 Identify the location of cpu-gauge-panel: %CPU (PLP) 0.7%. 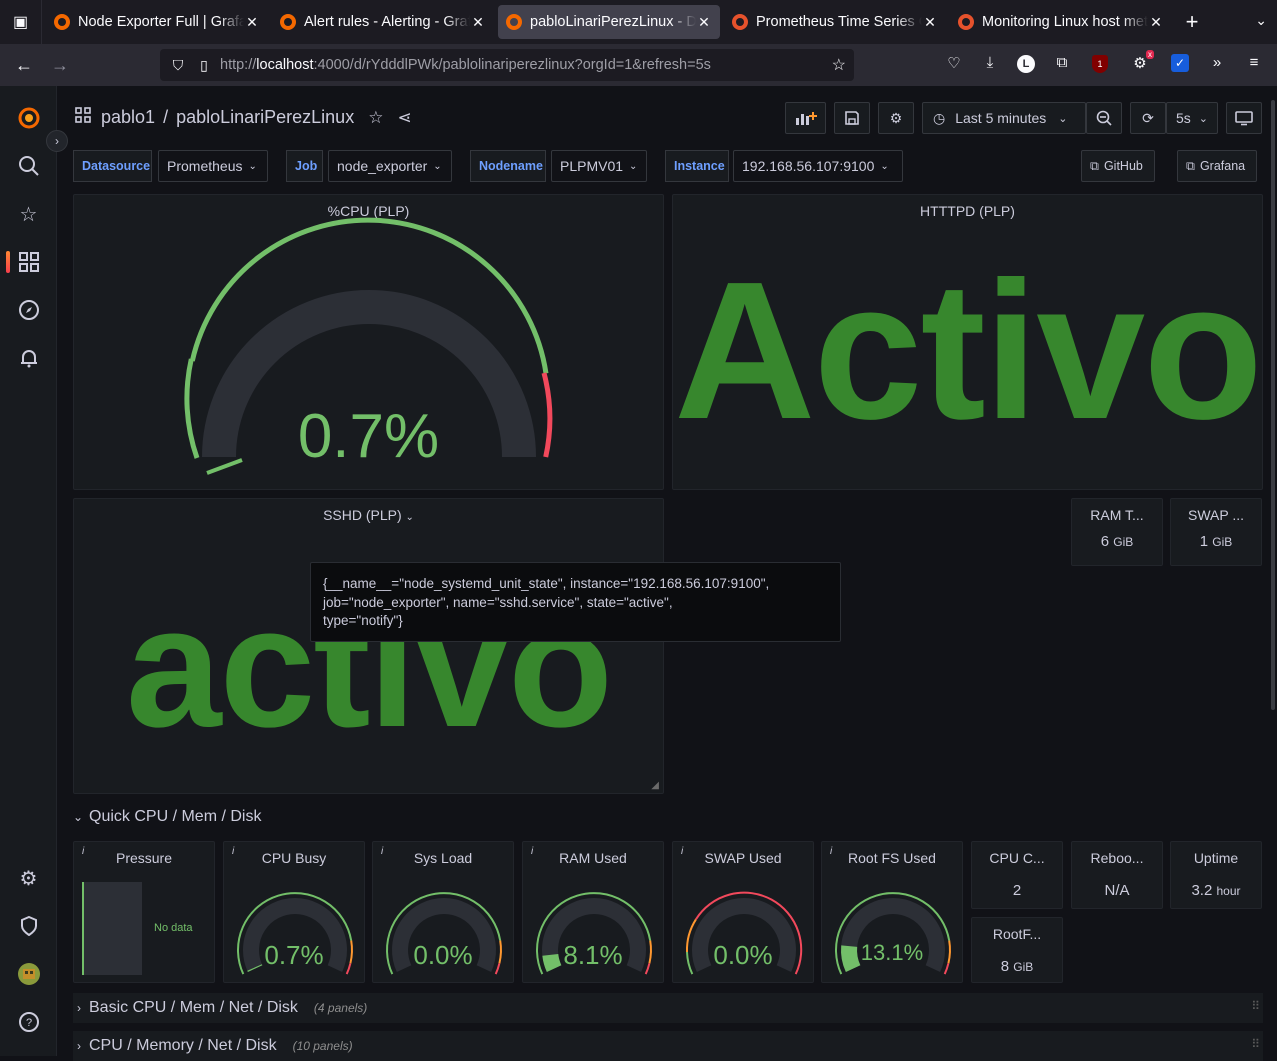
(368, 342).